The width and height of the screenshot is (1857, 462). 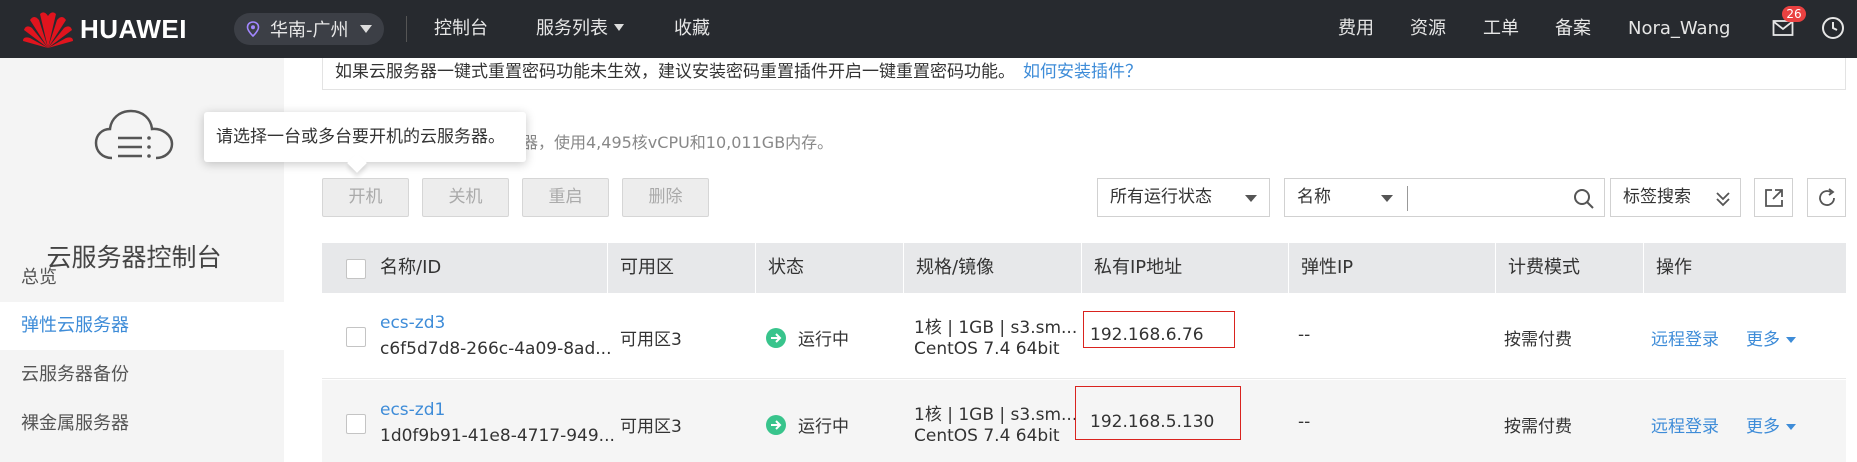 I want to click on column-header-private-ip: 私有IP地址, so click(x=1185, y=268).